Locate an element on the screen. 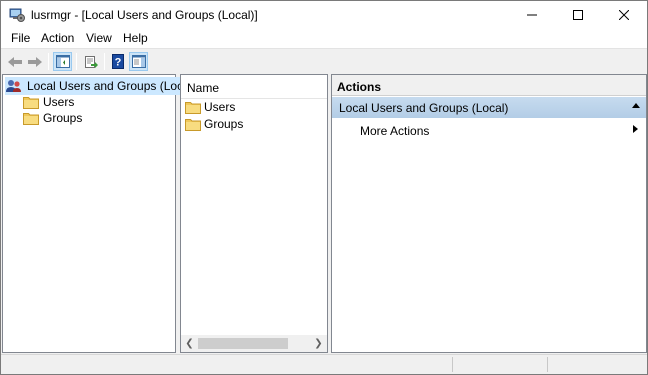 The height and width of the screenshot is (375, 648). forward-button is located at coordinates (34, 61).